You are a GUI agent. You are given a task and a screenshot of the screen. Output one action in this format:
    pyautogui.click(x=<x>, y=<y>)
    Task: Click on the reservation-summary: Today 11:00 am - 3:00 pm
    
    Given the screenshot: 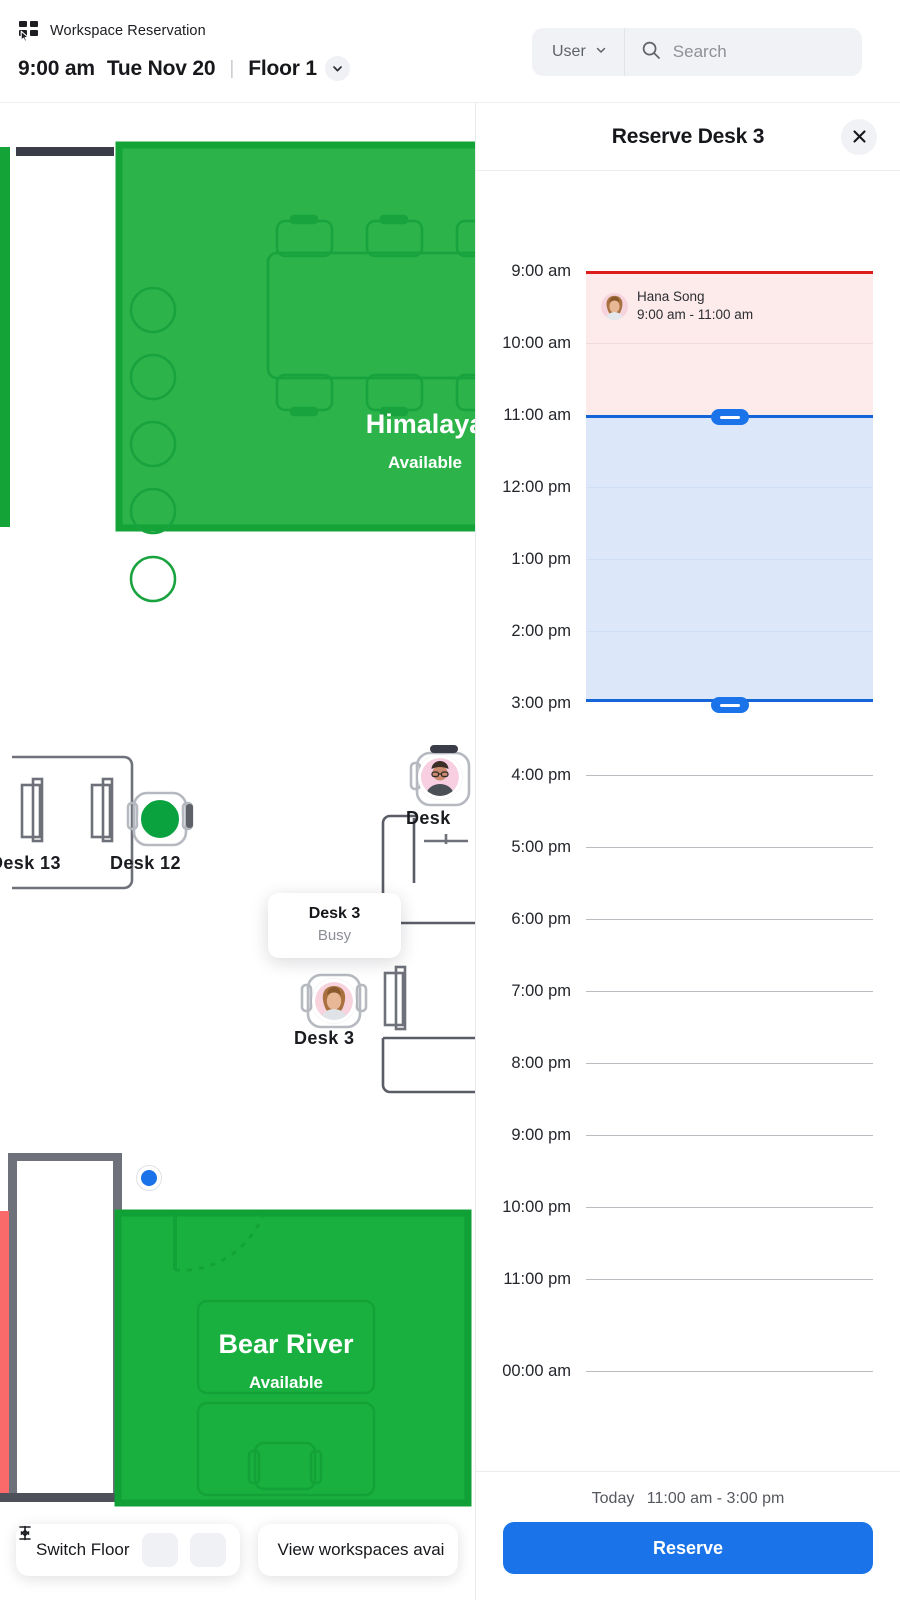 What is the action you would take?
    pyautogui.click(x=688, y=1499)
    